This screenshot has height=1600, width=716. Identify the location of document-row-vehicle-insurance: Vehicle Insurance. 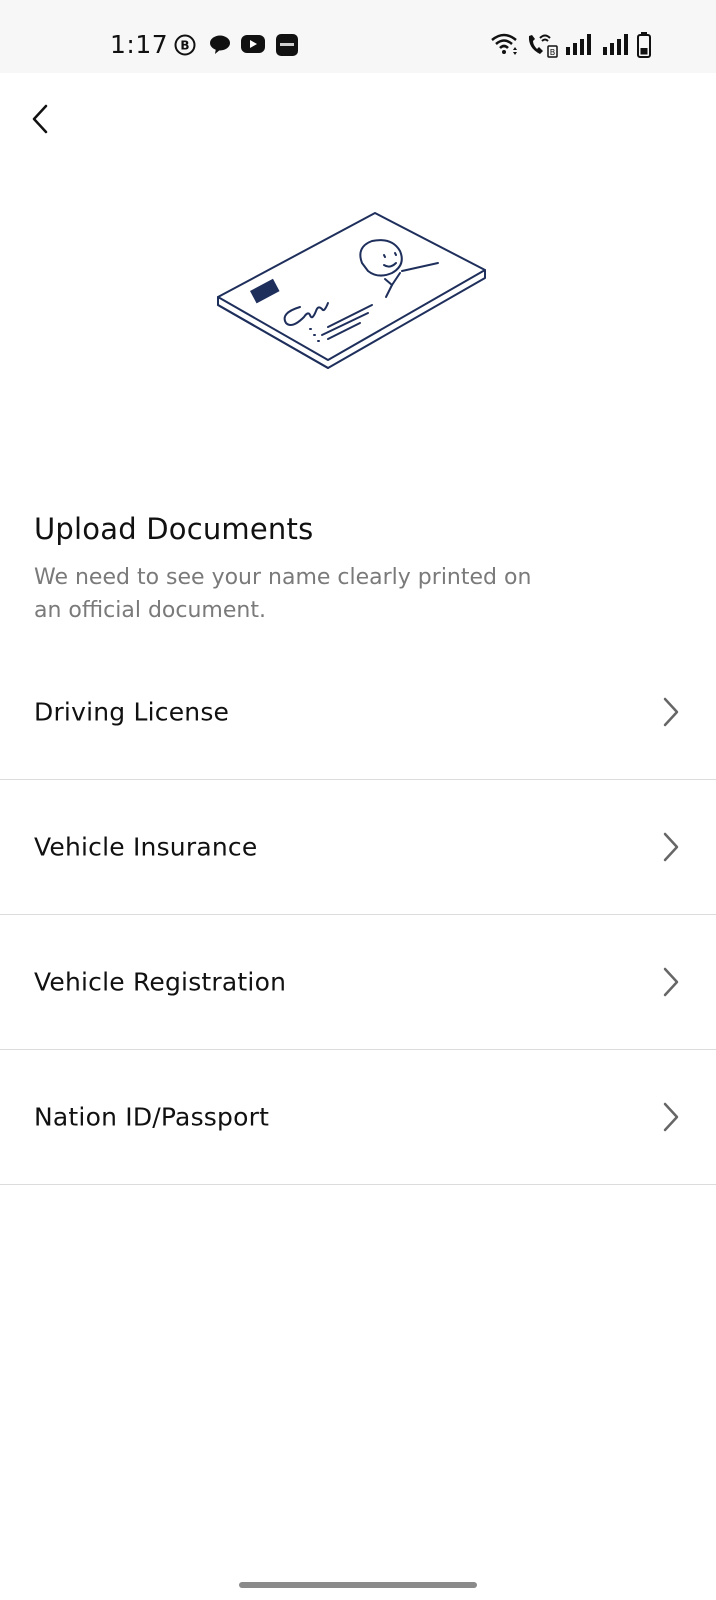
(358, 847).